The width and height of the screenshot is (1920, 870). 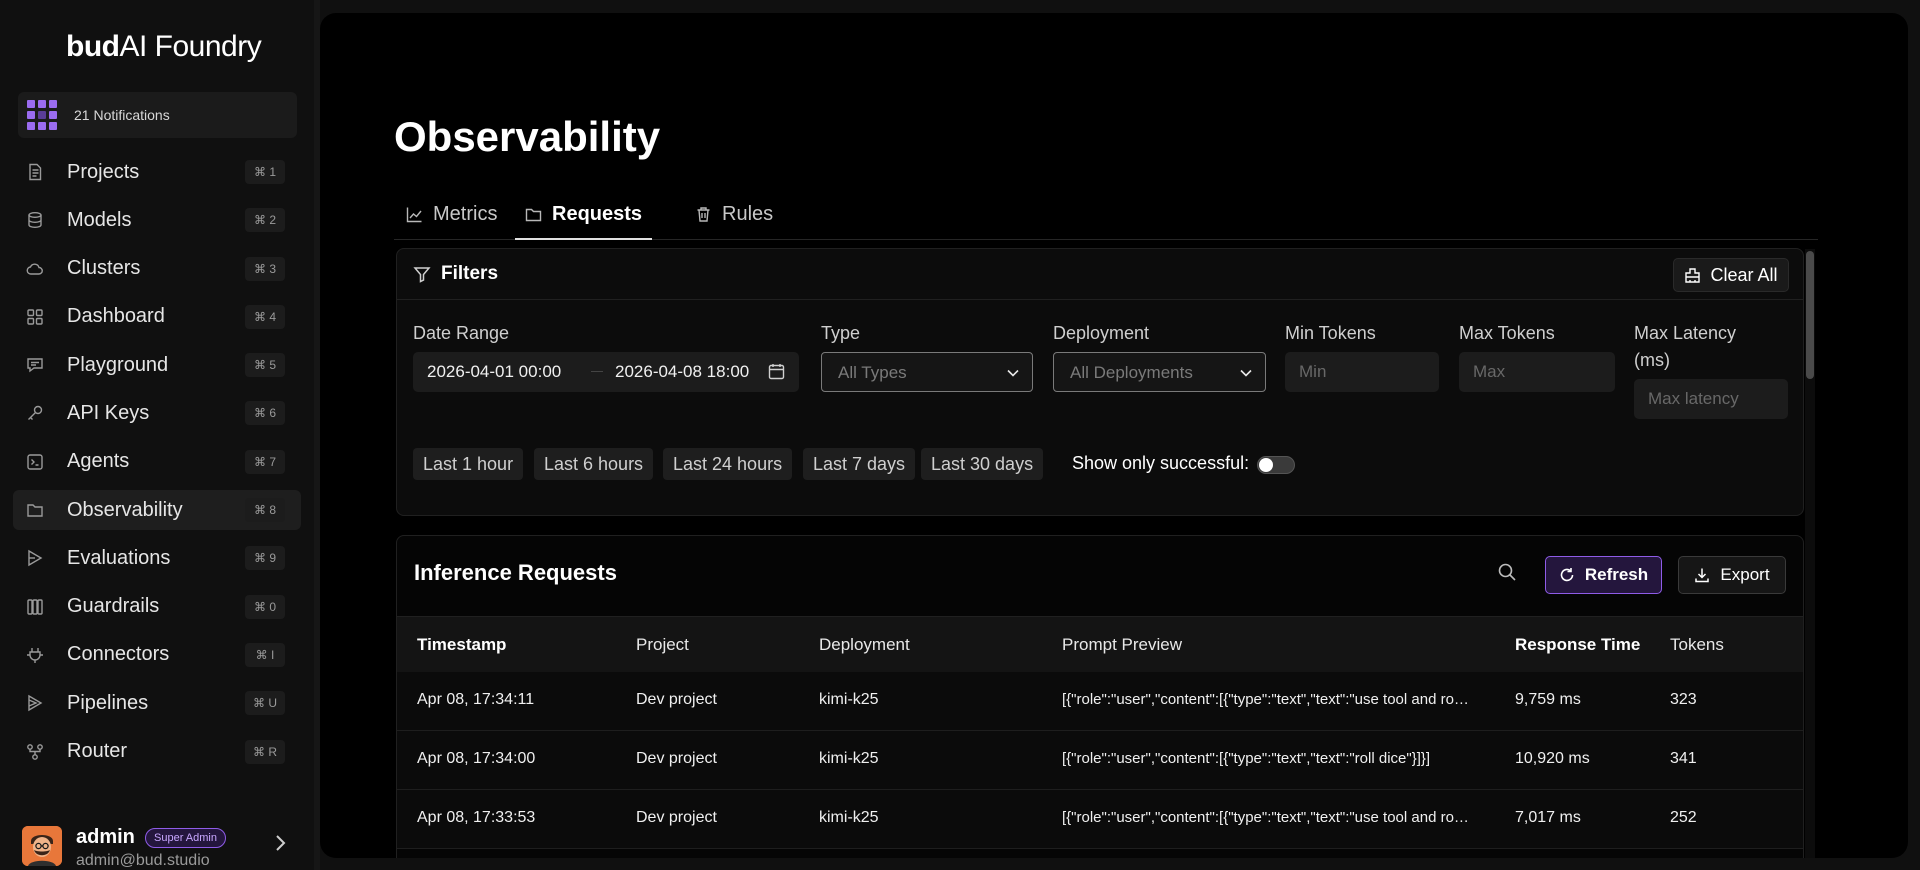 What do you see at coordinates (157, 317) in the screenshot?
I see `sidebar-item-dashboard: Dashboard ⌘ 4` at bounding box center [157, 317].